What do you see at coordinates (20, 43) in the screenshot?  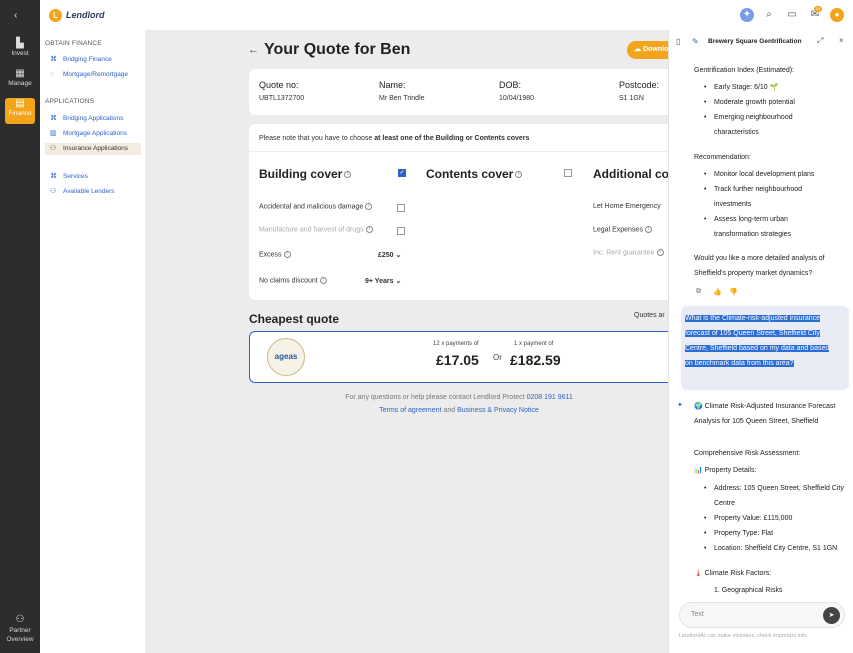 I see `chart-icon: ▙` at bounding box center [20, 43].